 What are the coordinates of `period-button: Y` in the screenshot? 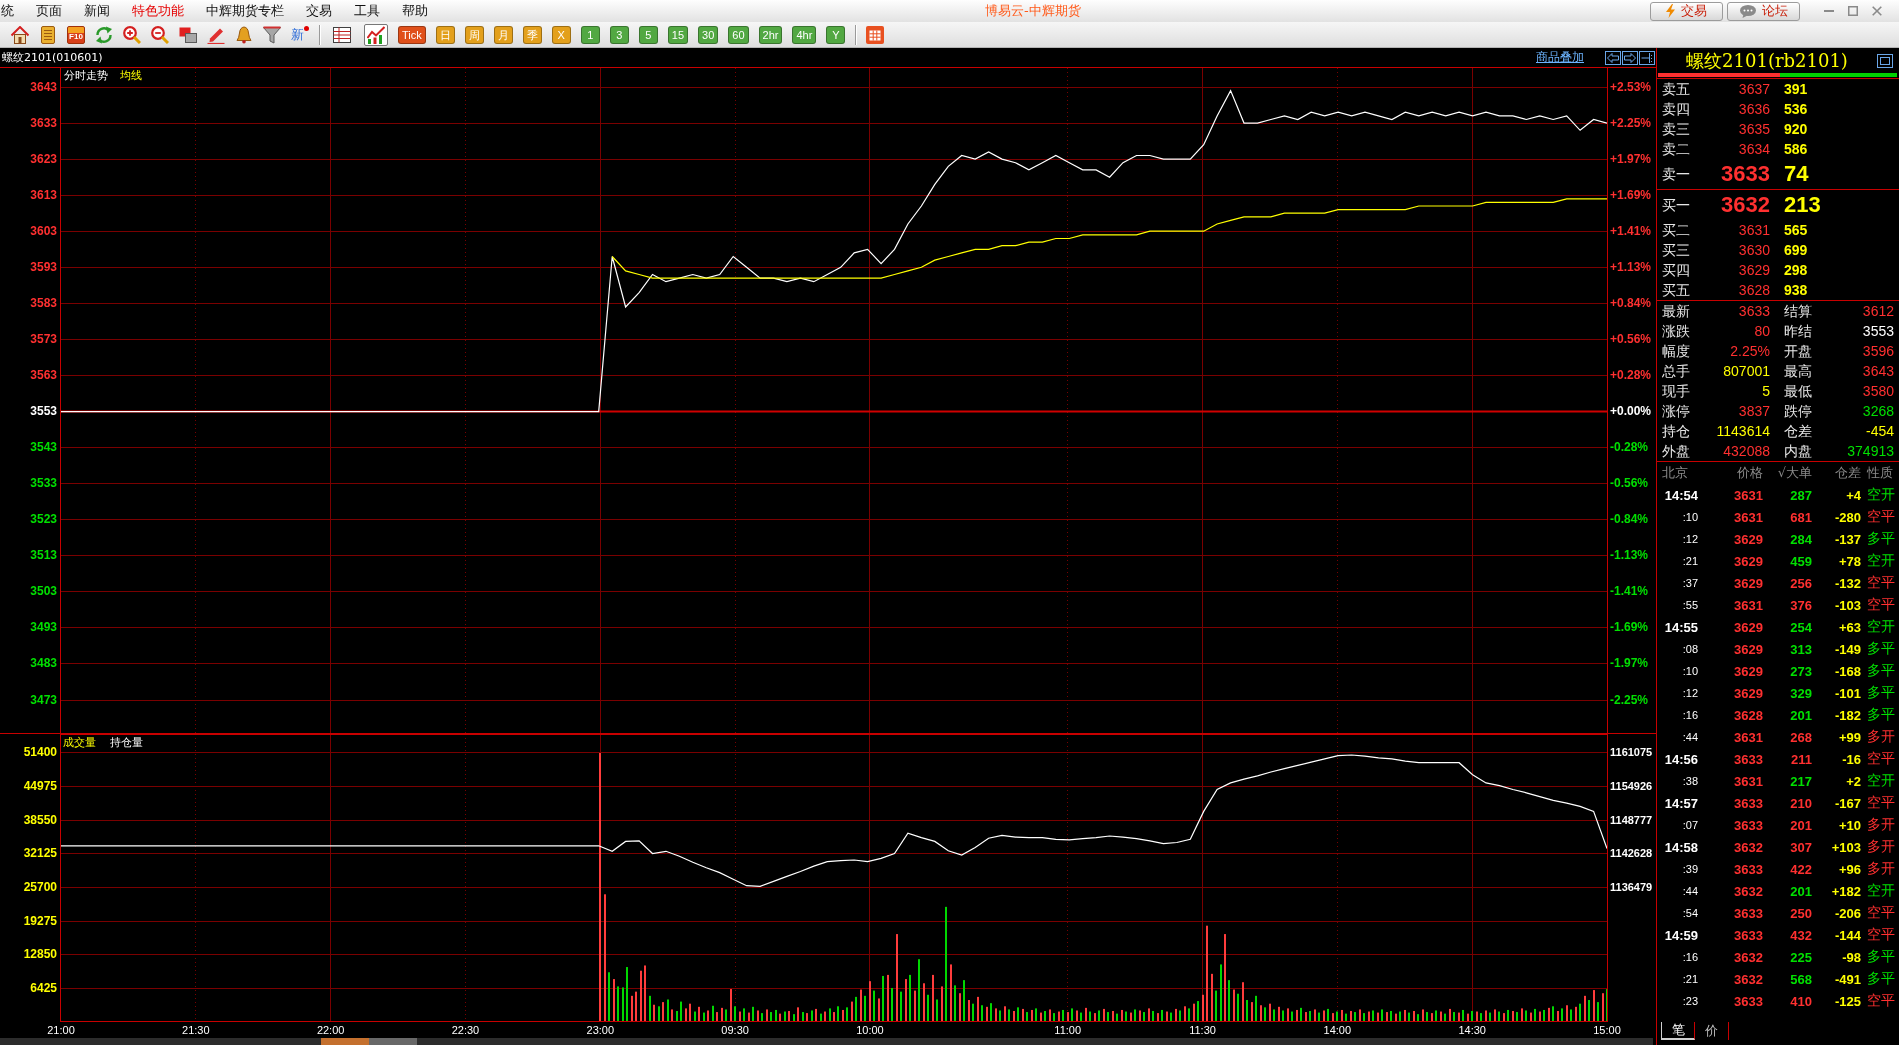 It's located at (836, 34).